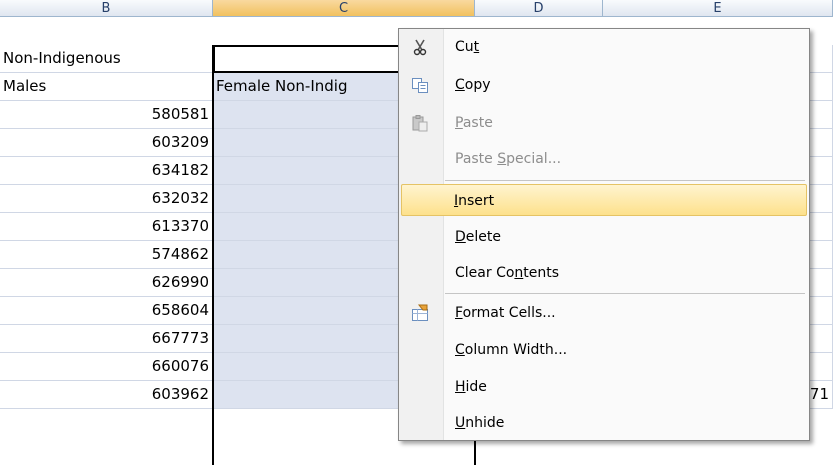 The height and width of the screenshot is (476, 833). What do you see at coordinates (604, 423) in the screenshot?
I see `menu-item-unhide: Unhide` at bounding box center [604, 423].